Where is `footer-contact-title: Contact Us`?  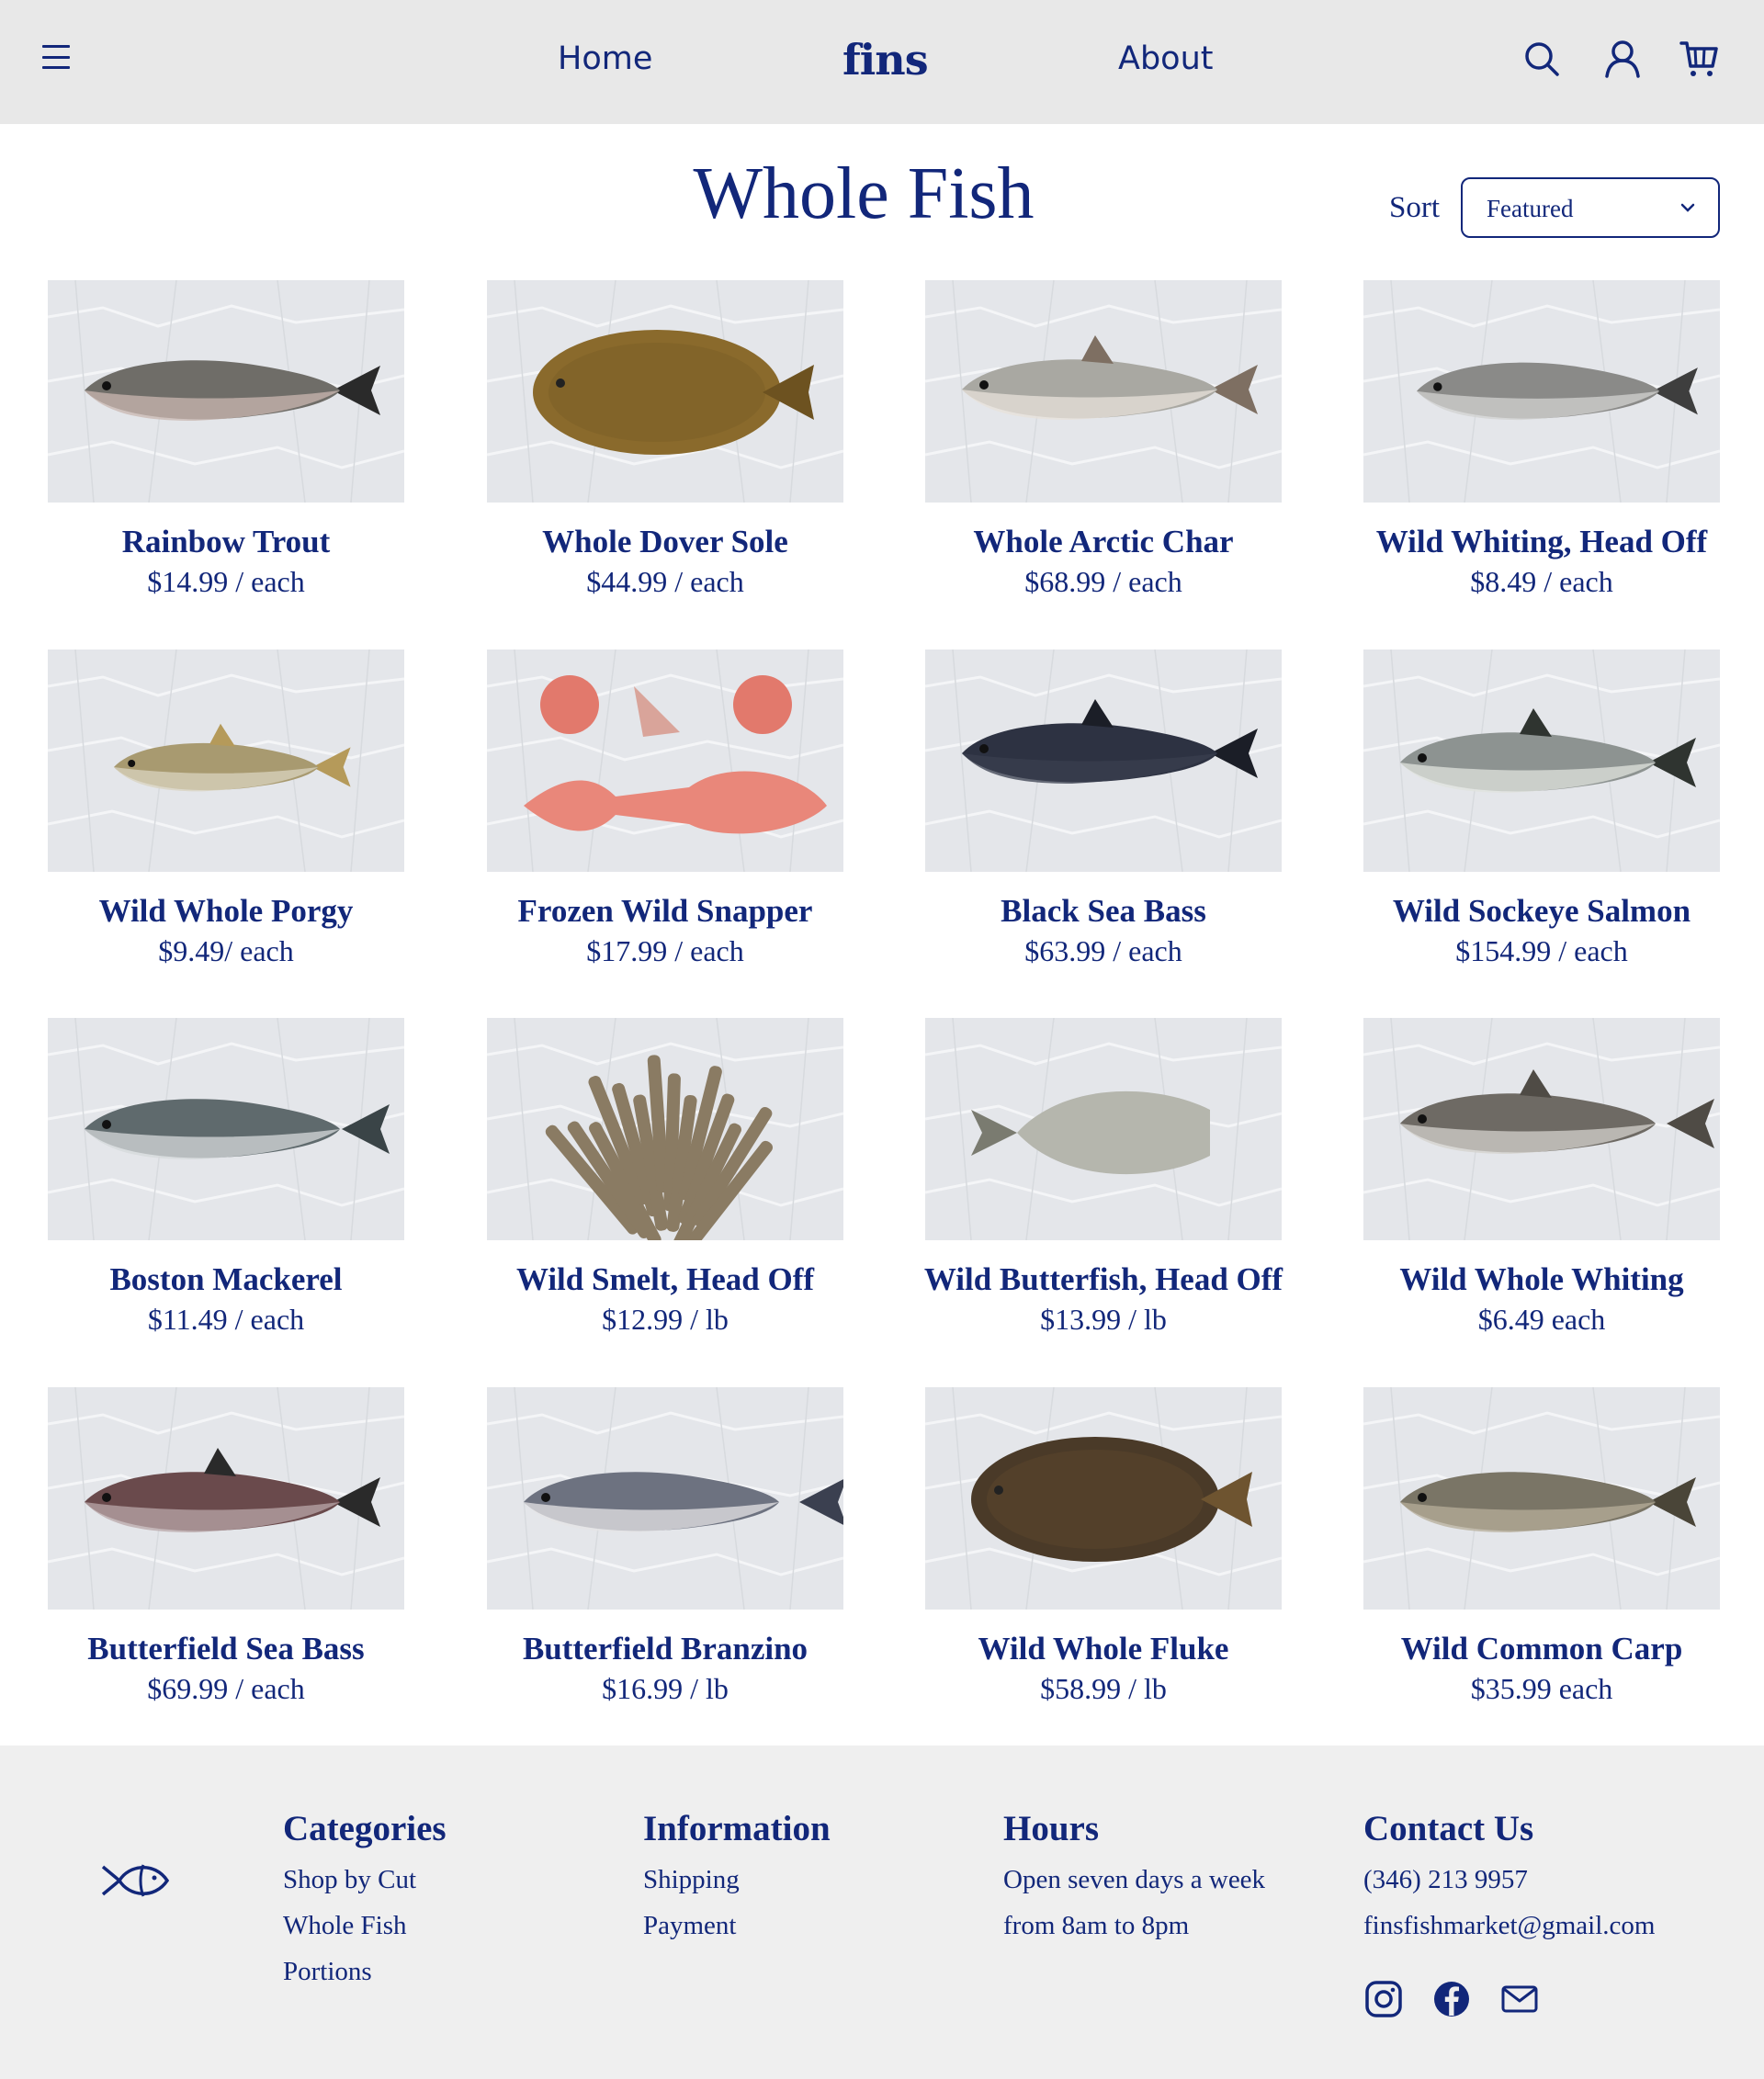
footer-contact-title: Contact Us is located at coordinates (1448, 1828).